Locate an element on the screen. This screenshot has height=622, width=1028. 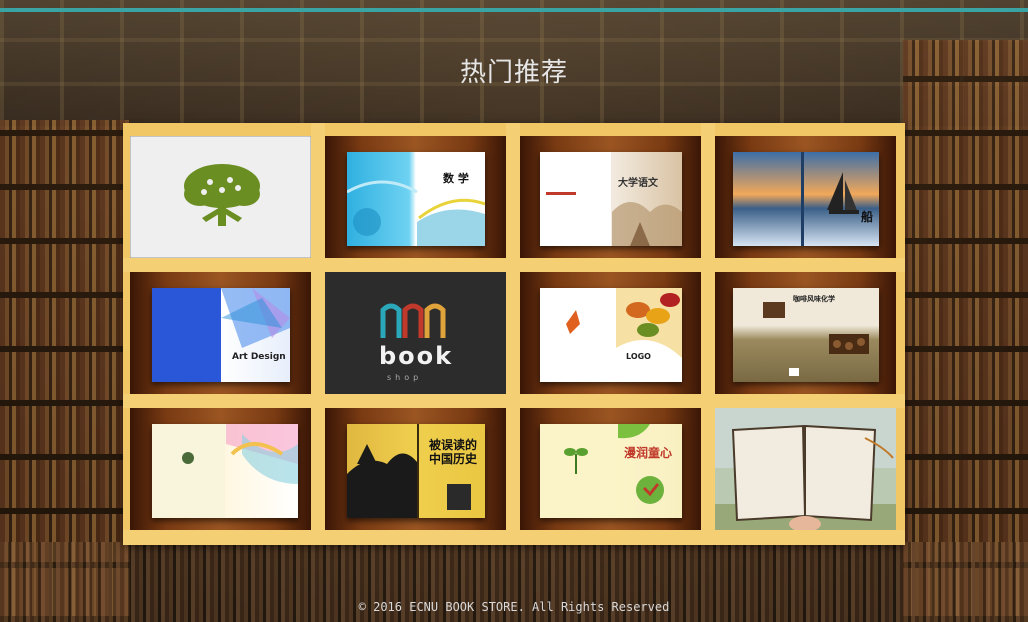
book-tile: LOGO is located at coordinates (610, 333).